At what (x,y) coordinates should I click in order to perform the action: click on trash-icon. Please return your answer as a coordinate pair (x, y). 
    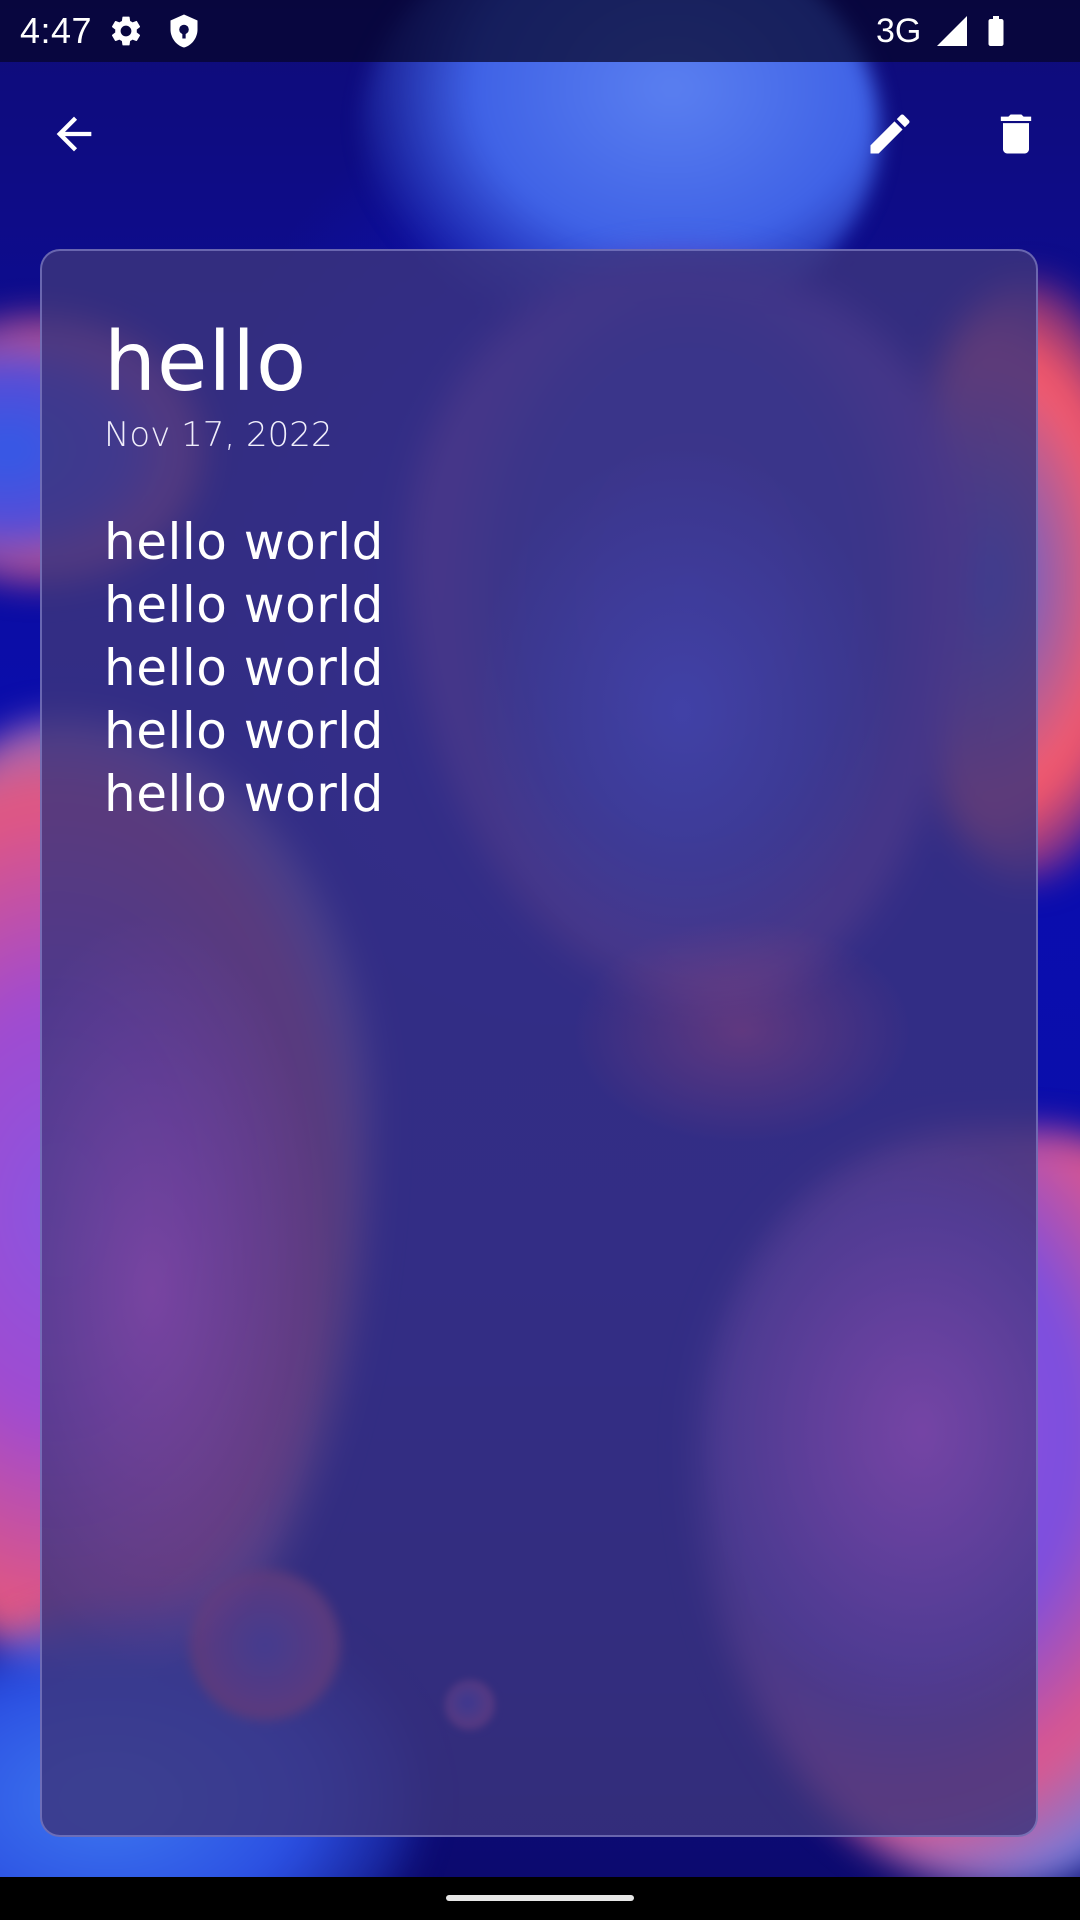
    Looking at the image, I should click on (1016, 136).